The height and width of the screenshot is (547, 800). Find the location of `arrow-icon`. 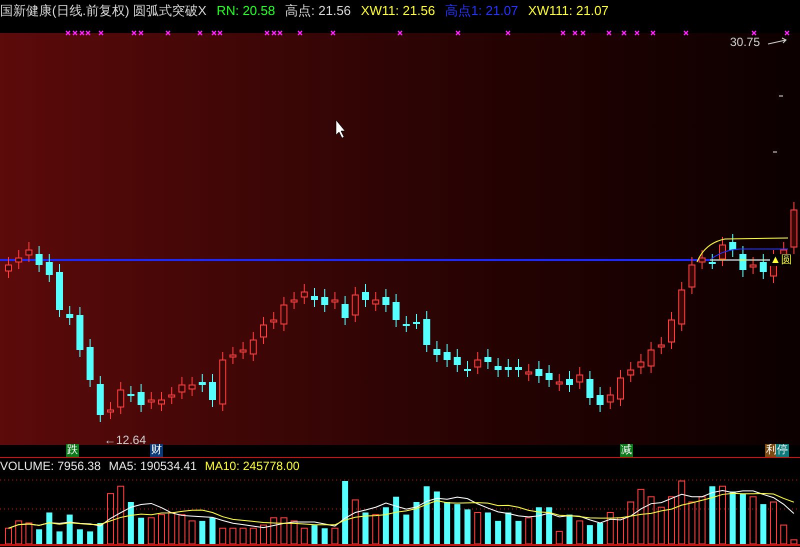

arrow-icon is located at coordinates (777, 41).